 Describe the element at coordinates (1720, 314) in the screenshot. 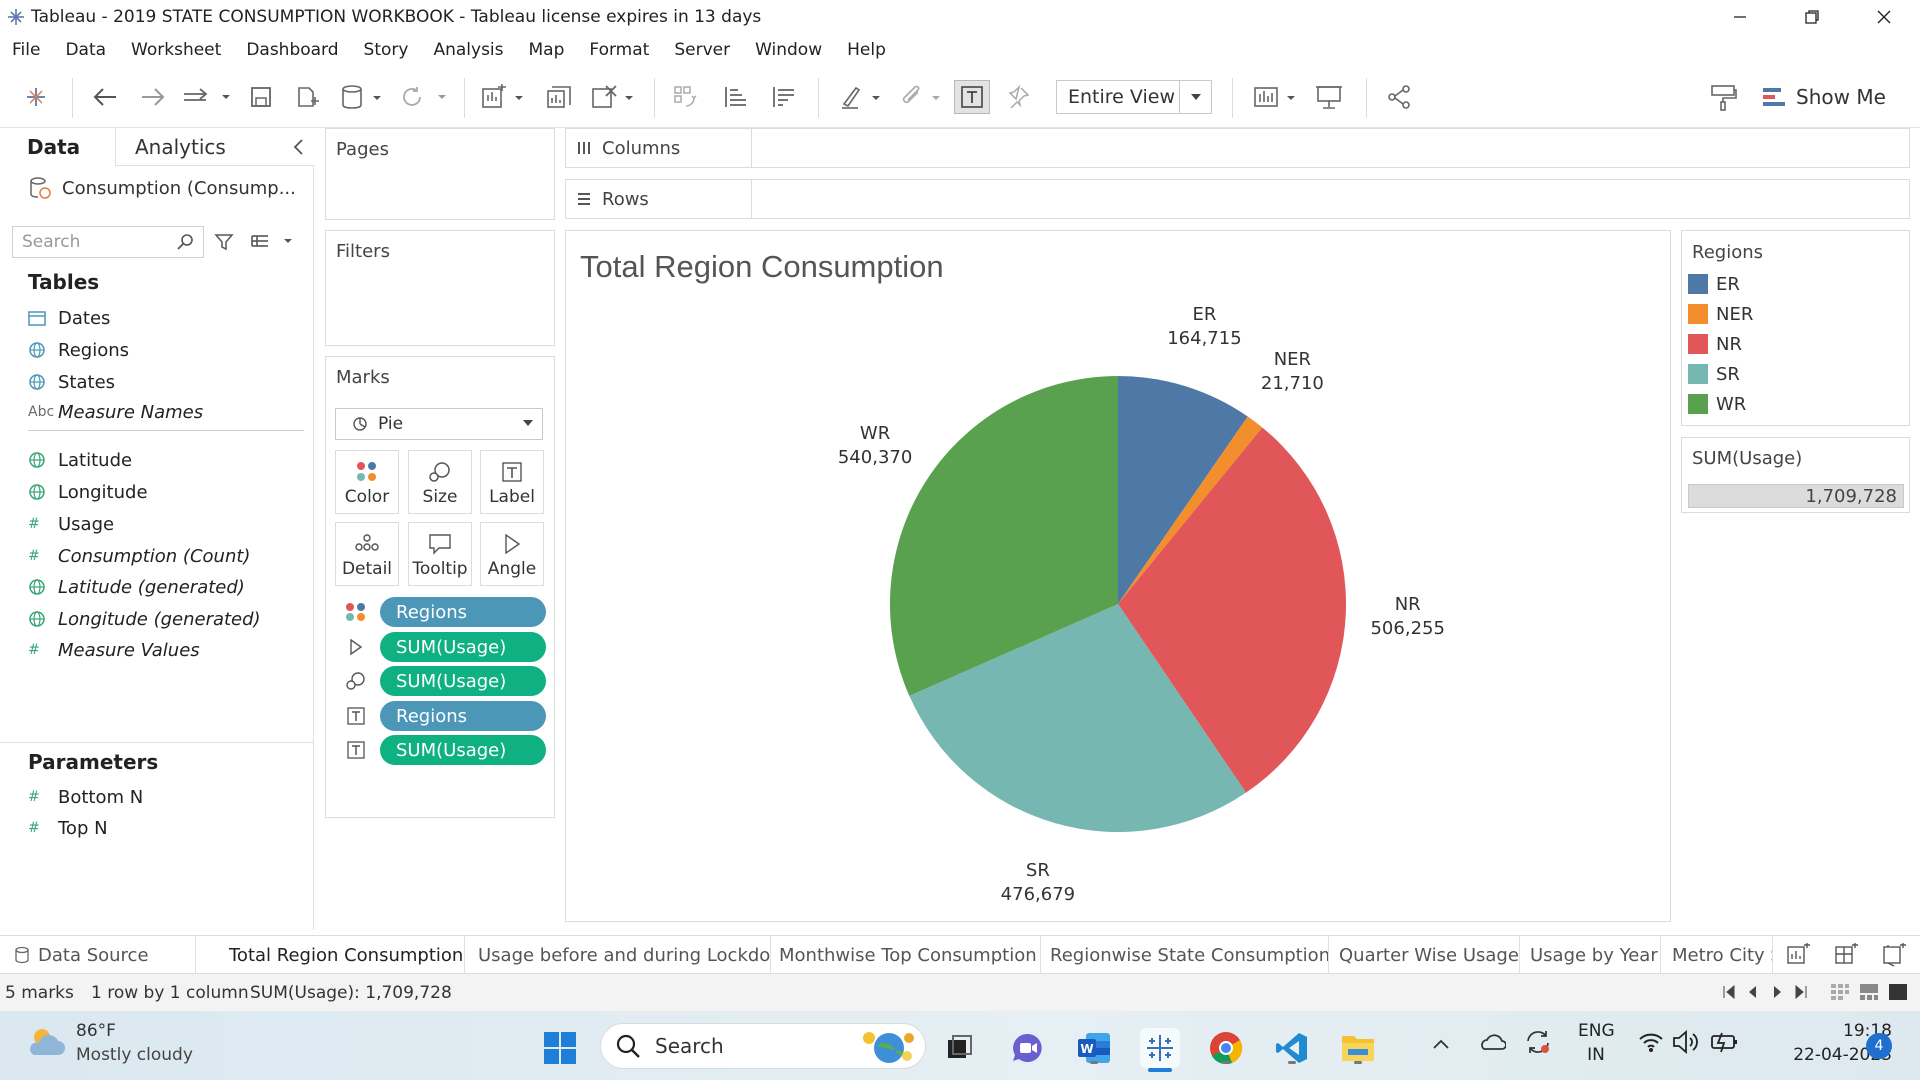

I see `legend-item-ner: NER` at that location.